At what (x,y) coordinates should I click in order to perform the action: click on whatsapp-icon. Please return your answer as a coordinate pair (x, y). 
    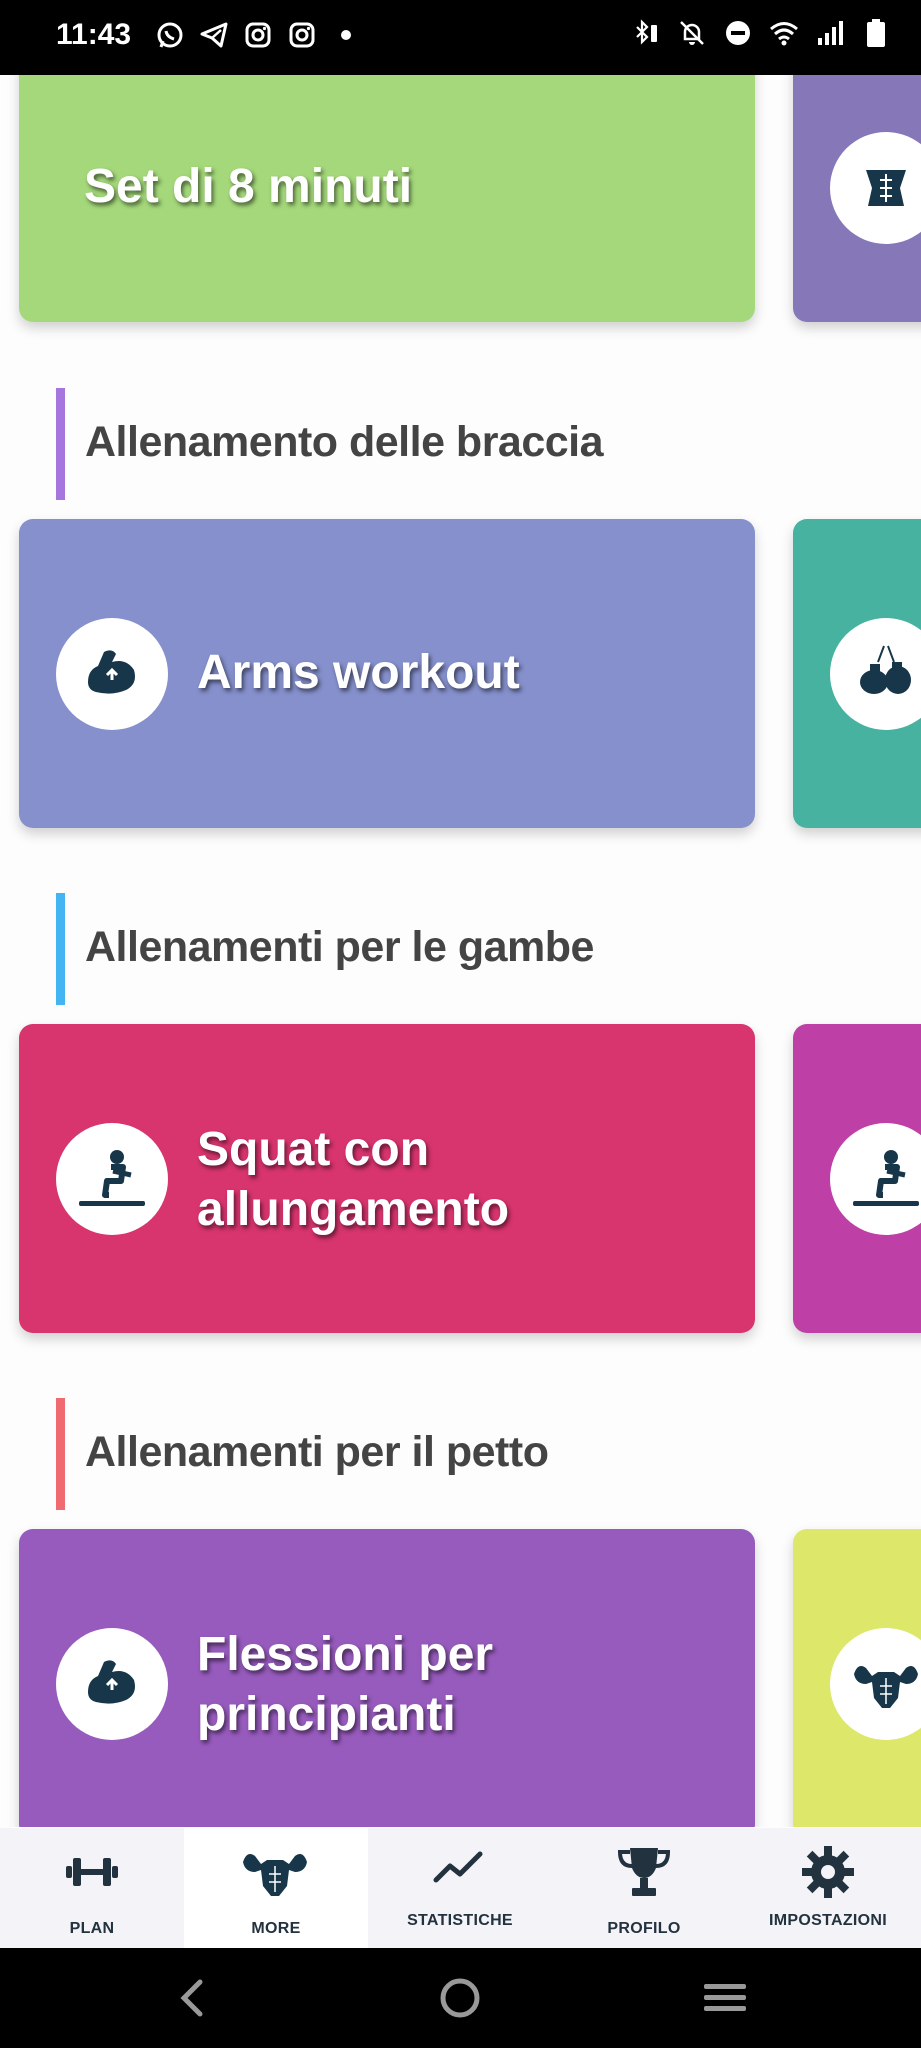
    Looking at the image, I should click on (170, 35).